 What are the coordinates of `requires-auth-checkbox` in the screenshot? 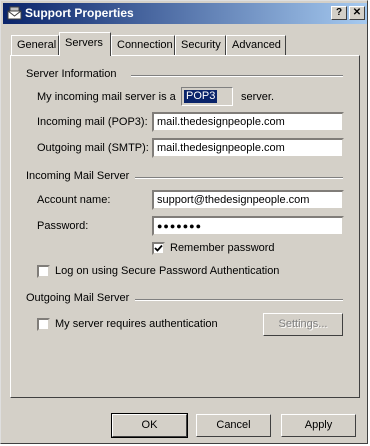 It's located at (43, 324).